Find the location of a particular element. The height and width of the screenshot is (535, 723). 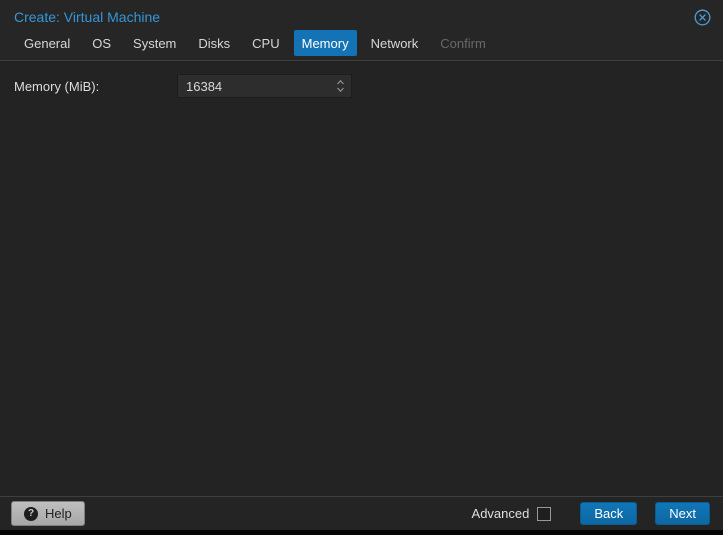

tab-cpu: CPU is located at coordinates (265, 43).